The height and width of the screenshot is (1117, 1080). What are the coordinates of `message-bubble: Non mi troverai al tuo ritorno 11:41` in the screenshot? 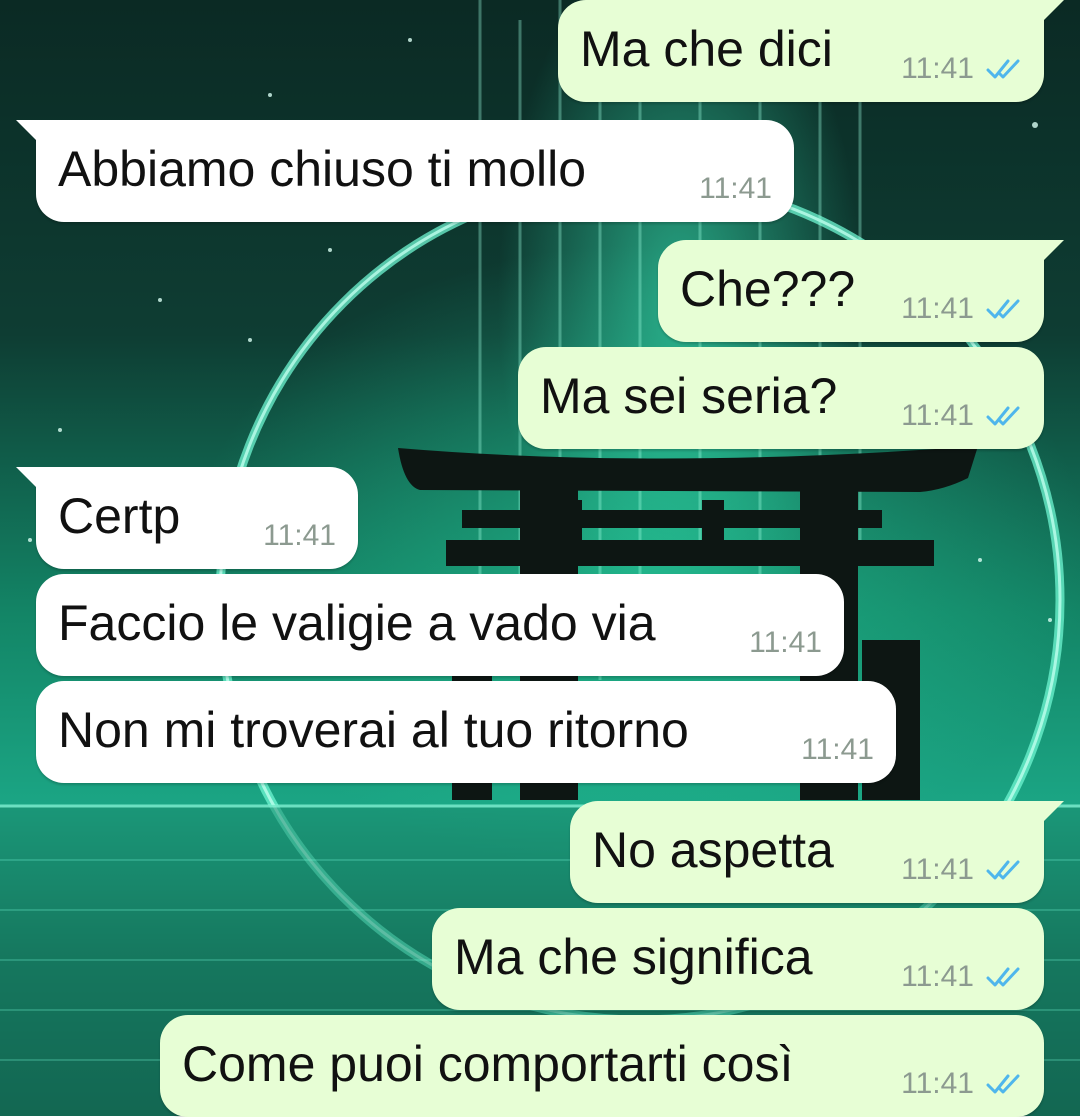 It's located at (466, 732).